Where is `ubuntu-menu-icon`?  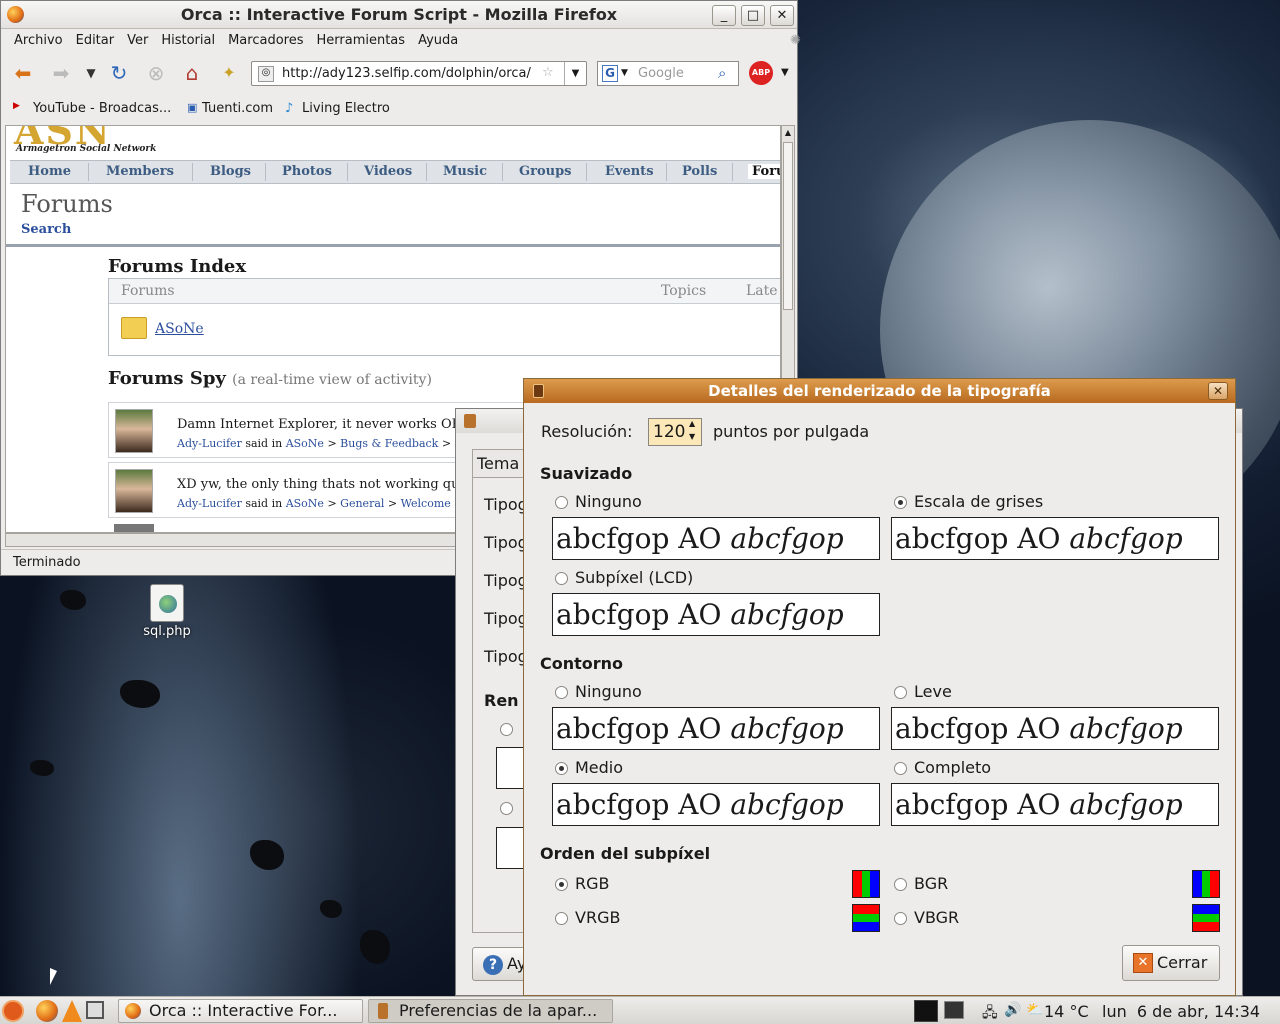 ubuntu-menu-icon is located at coordinates (13, 1011).